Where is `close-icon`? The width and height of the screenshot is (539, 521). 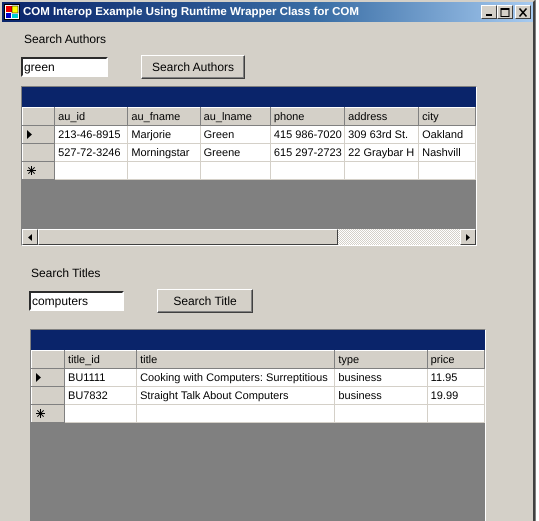
close-icon is located at coordinates (523, 12).